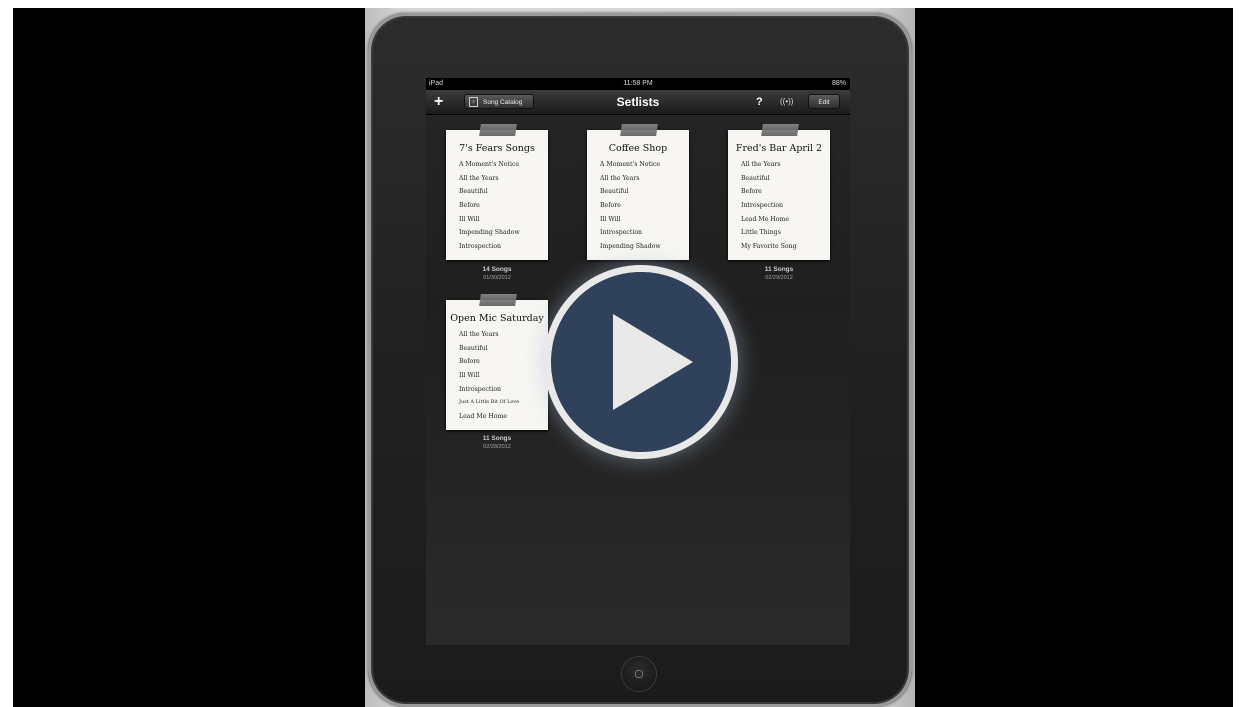 This screenshot has height=707, width=1246. Describe the element at coordinates (653, 362) in the screenshot. I see `play-icon` at that location.